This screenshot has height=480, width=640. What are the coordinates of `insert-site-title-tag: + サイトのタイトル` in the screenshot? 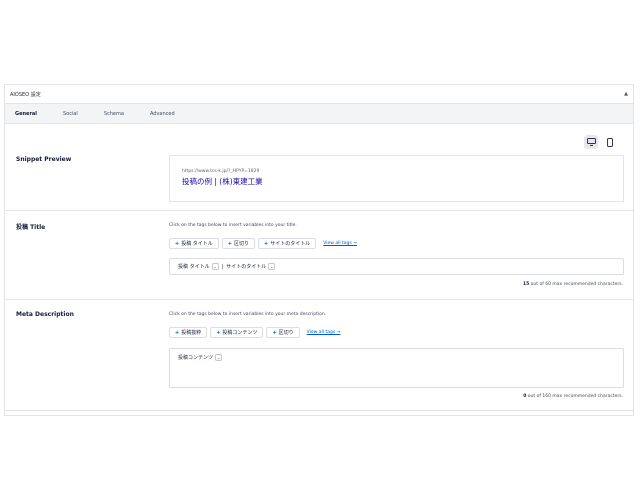 It's located at (287, 243).